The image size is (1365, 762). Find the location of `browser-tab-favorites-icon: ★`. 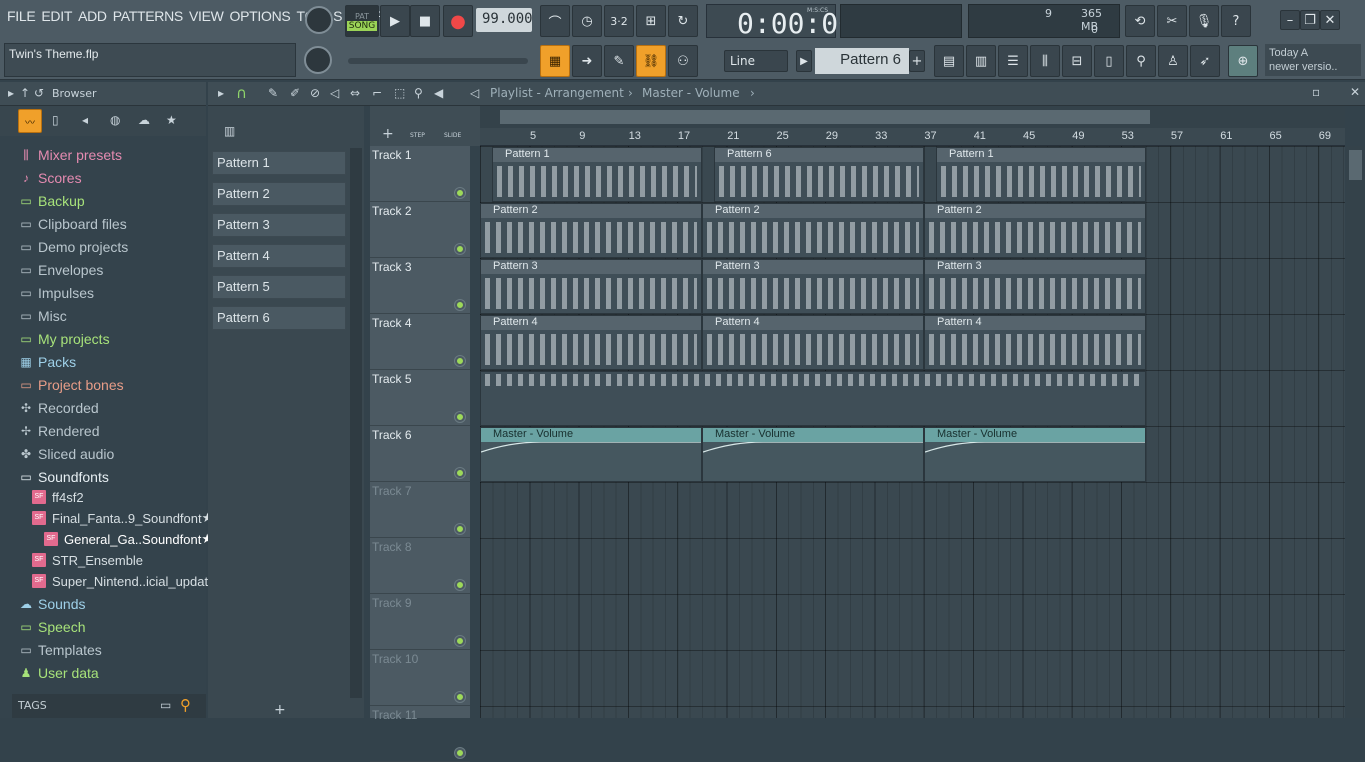

browser-tab-favorites-icon: ★ is located at coordinates (171, 120).